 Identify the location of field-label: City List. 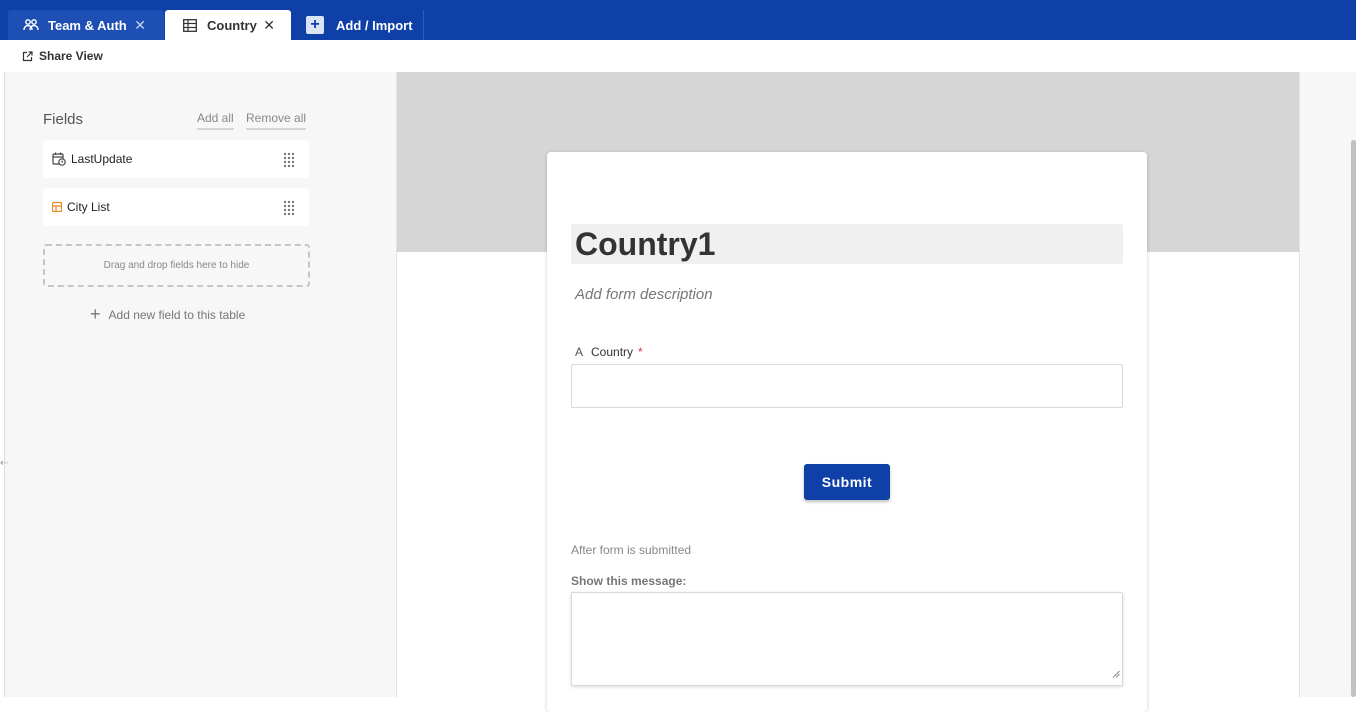
(88, 207).